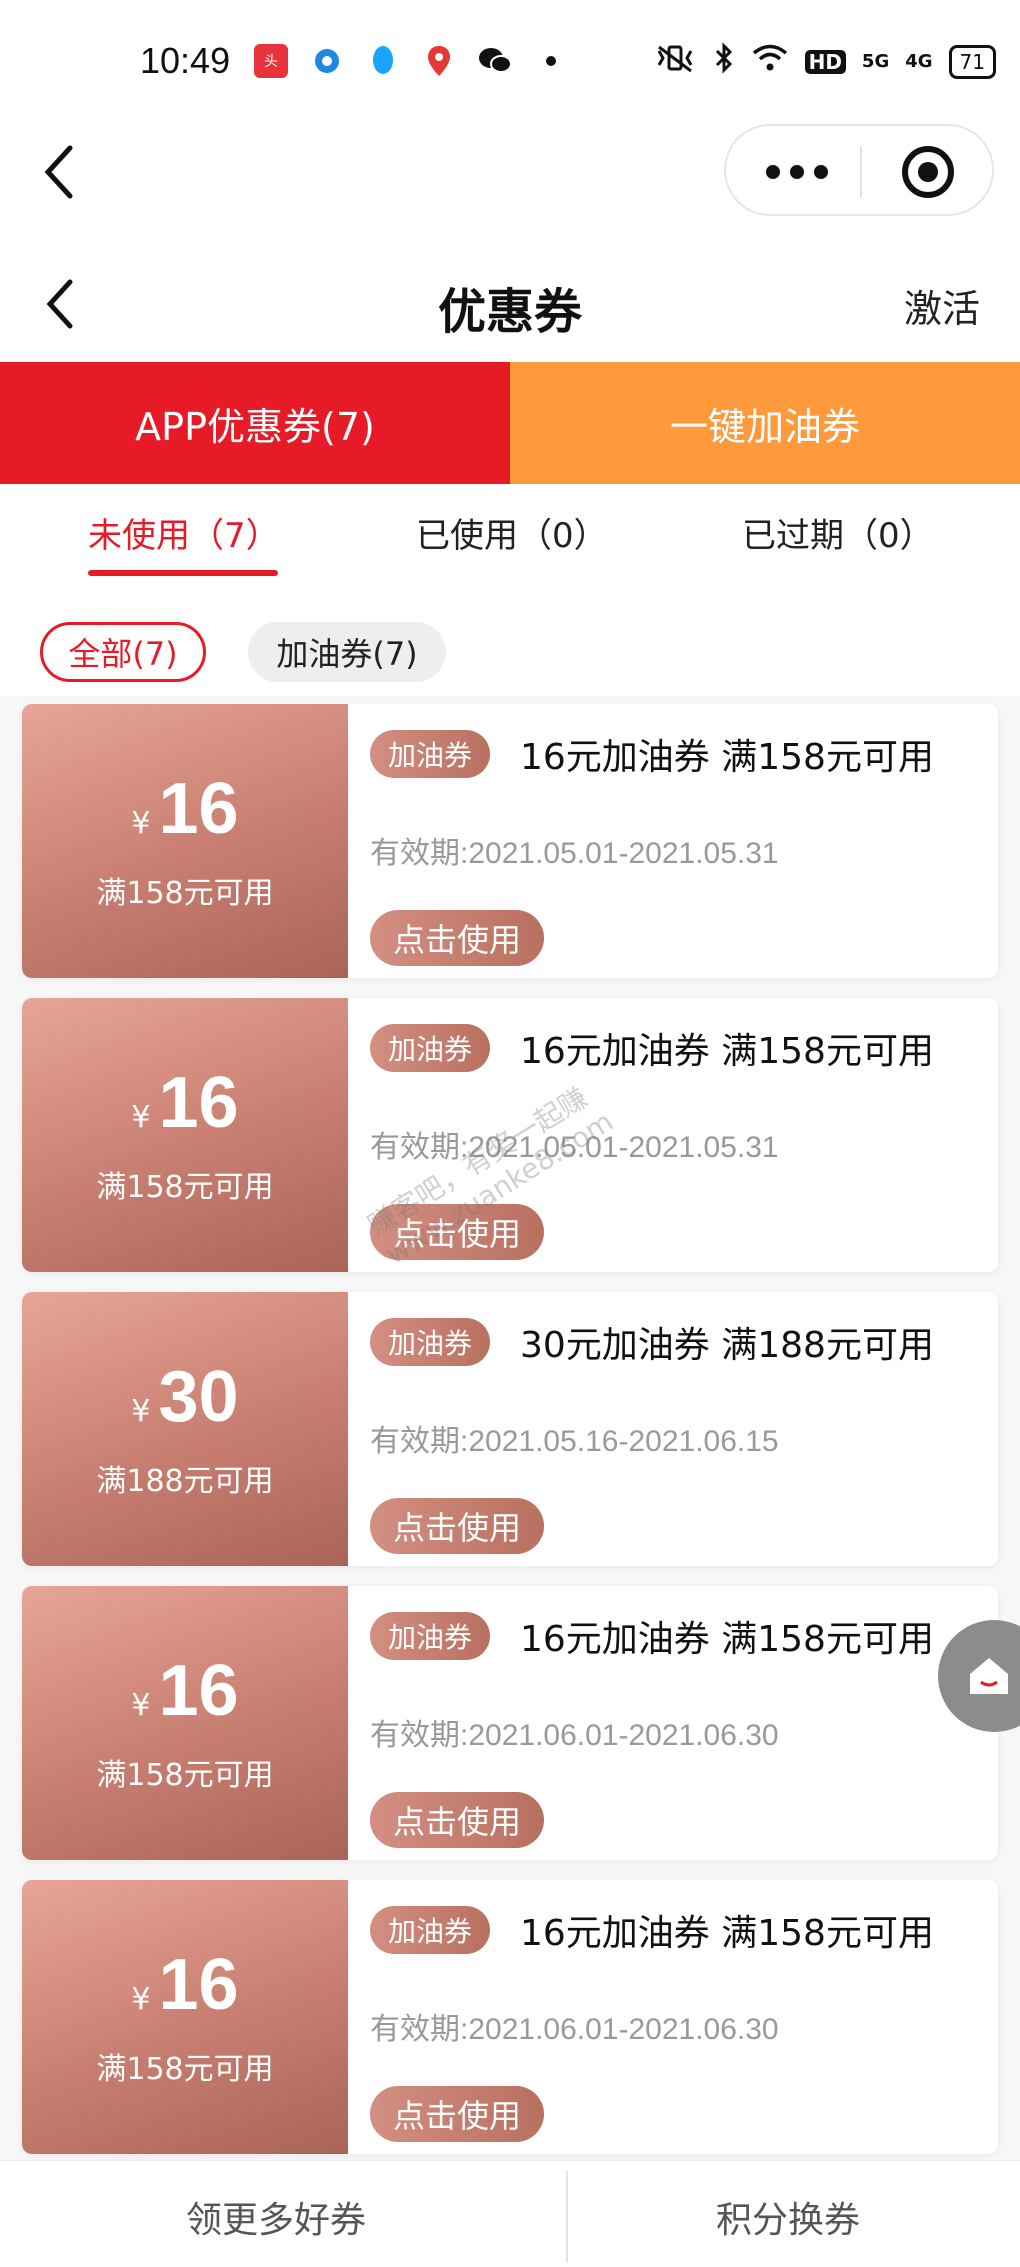 This screenshot has height=2267, width=1020. I want to click on status-bar: 10:49 头 HD 5G 4G 71, so click(510, 62).